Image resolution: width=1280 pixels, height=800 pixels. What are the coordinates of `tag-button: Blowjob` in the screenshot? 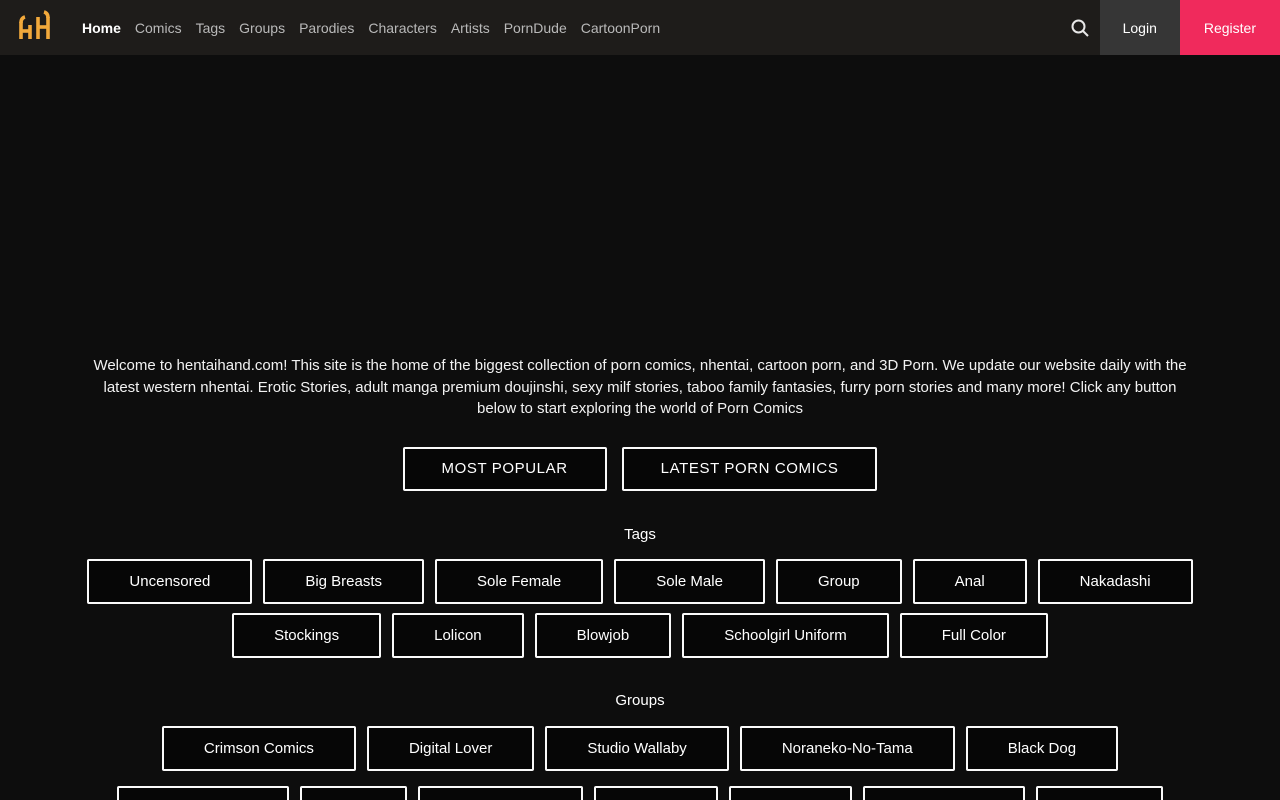 It's located at (603, 635).